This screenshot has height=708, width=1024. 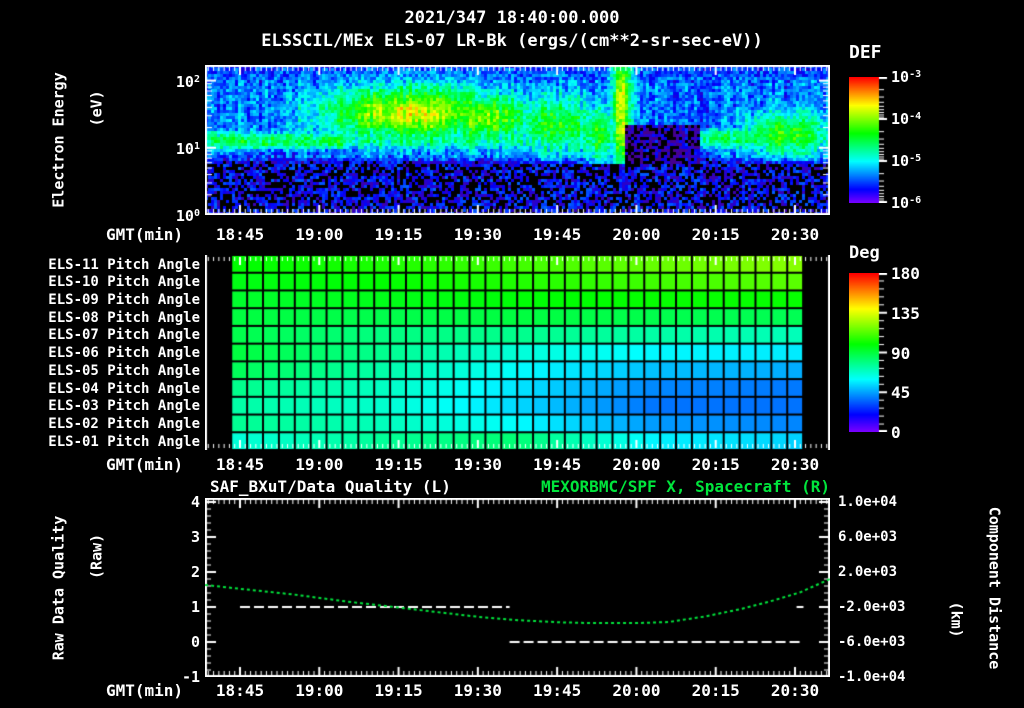 What do you see at coordinates (124, 424) in the screenshot?
I see `pitch-row-label: ELS-02 Pitch Angle` at bounding box center [124, 424].